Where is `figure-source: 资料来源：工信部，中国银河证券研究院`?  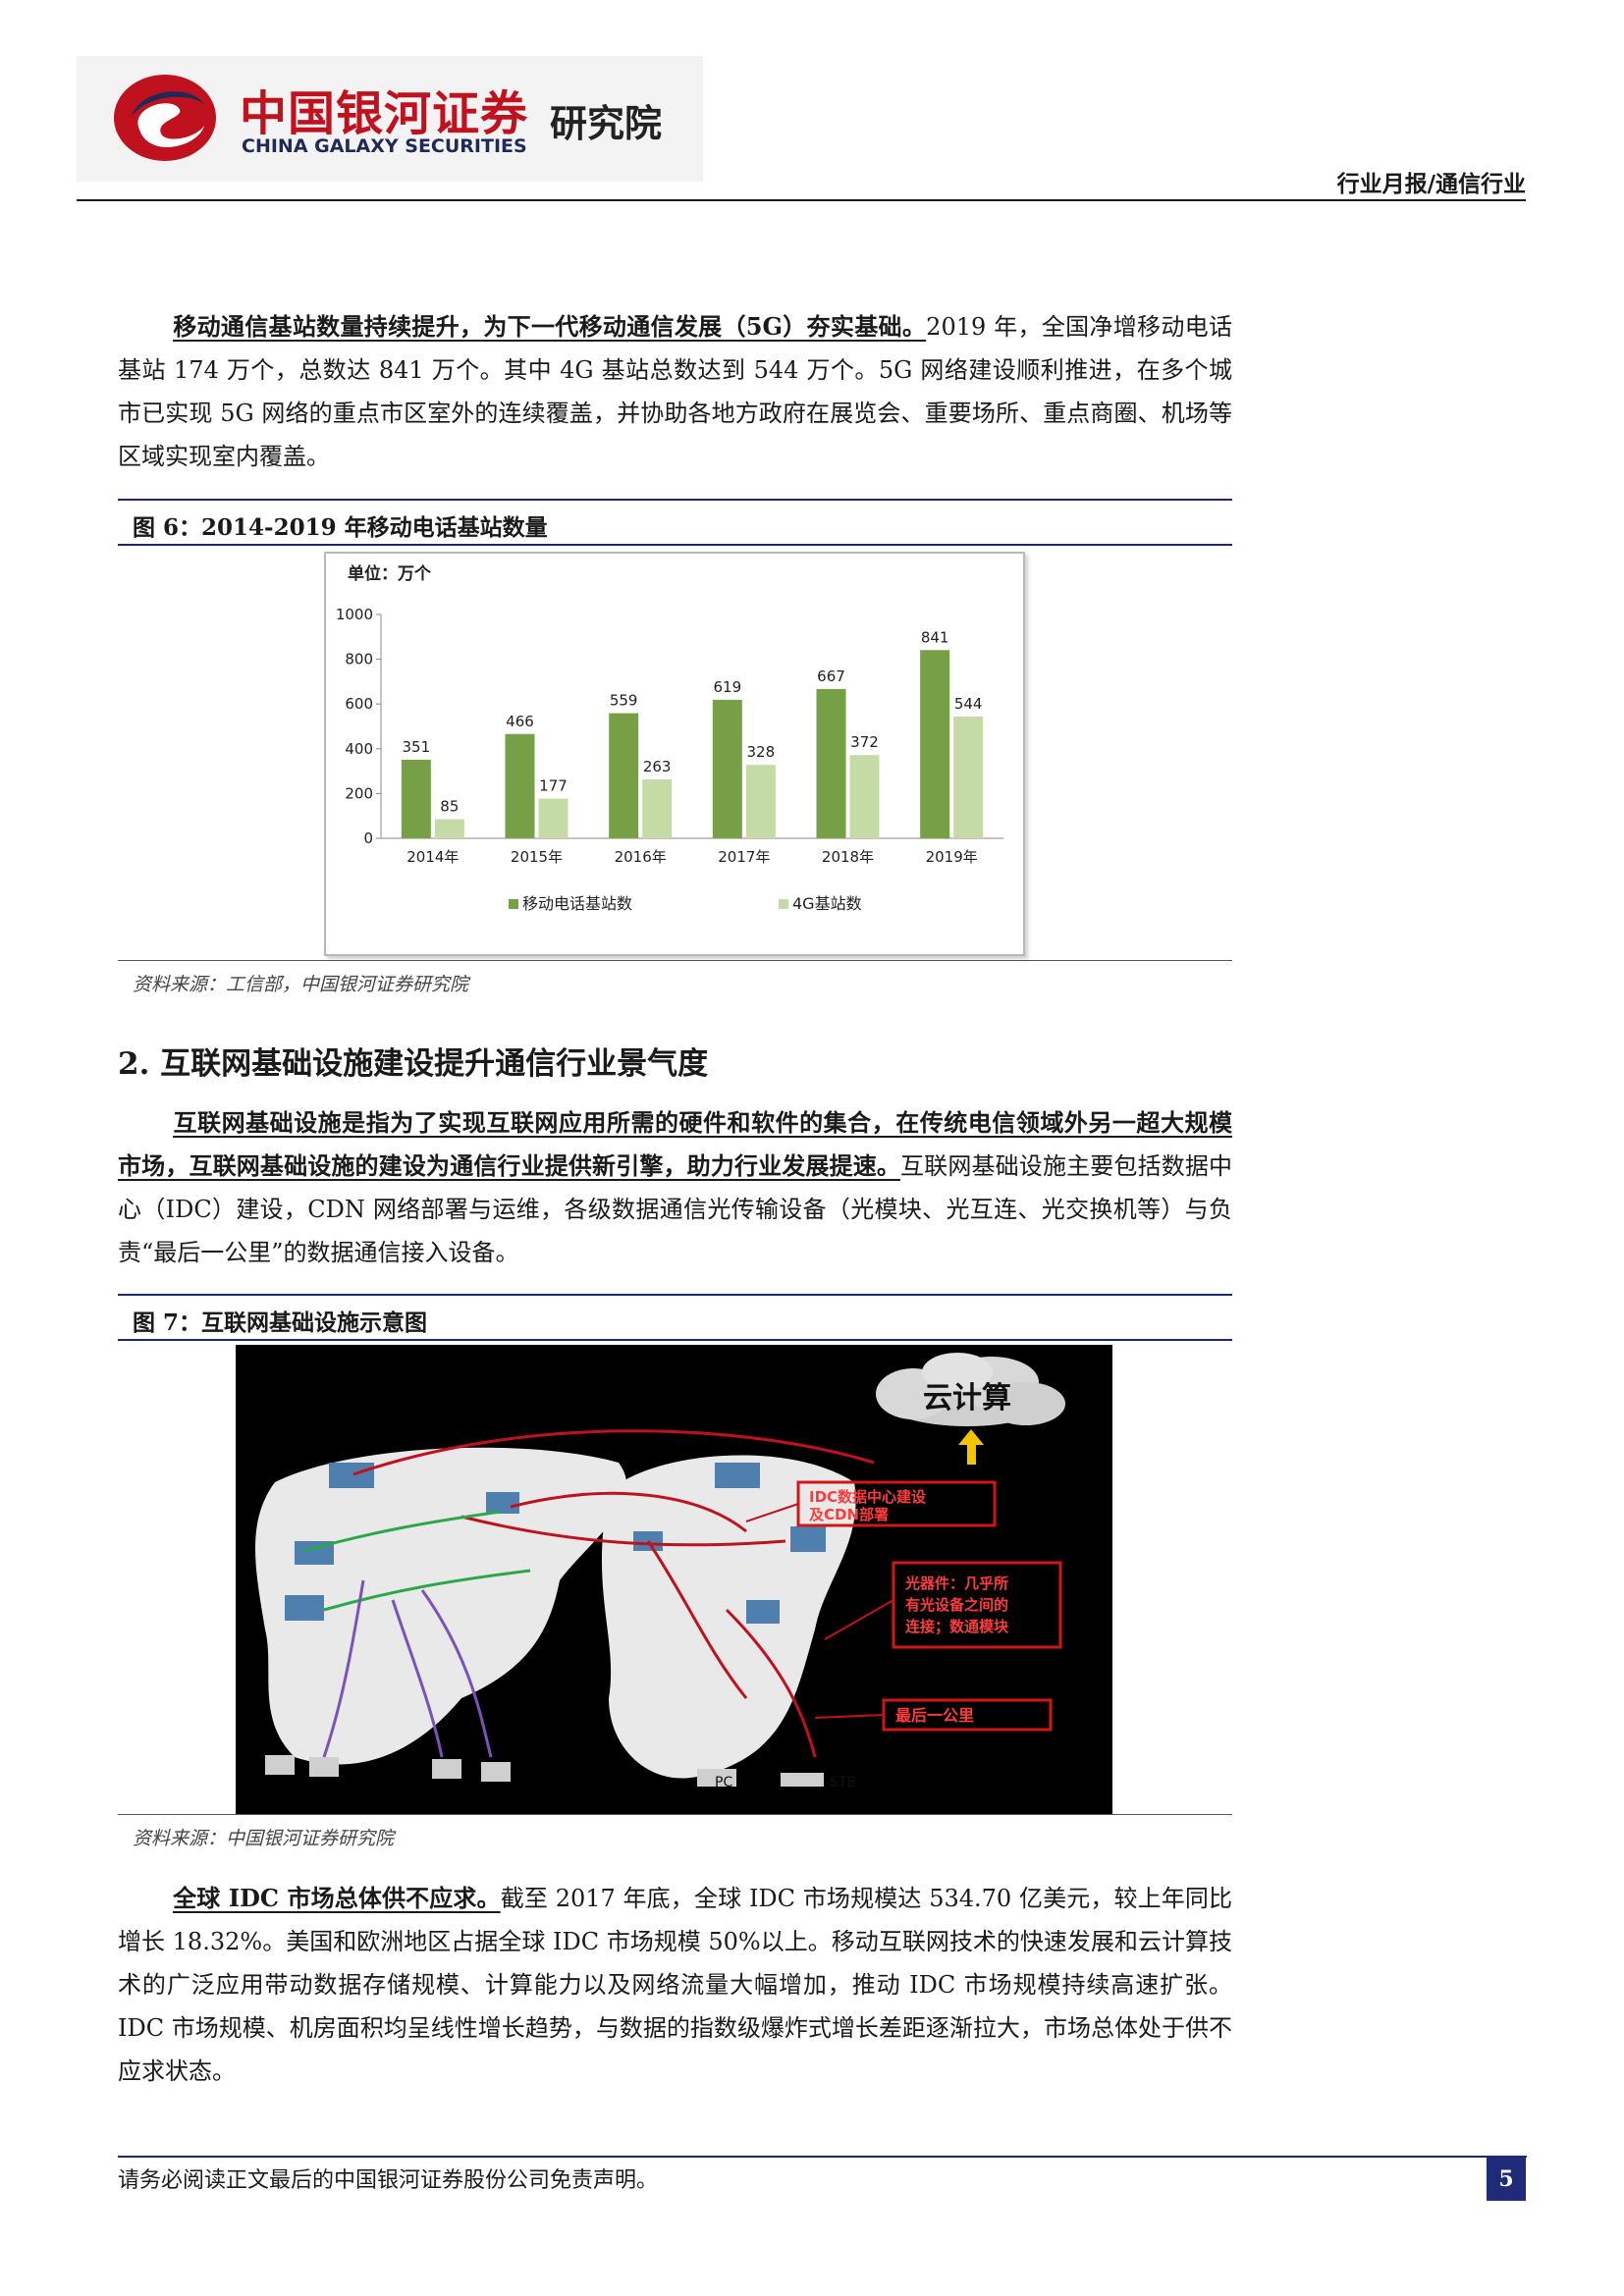 figure-source: 资料来源：工信部，中国银河证券研究院 is located at coordinates (301, 985).